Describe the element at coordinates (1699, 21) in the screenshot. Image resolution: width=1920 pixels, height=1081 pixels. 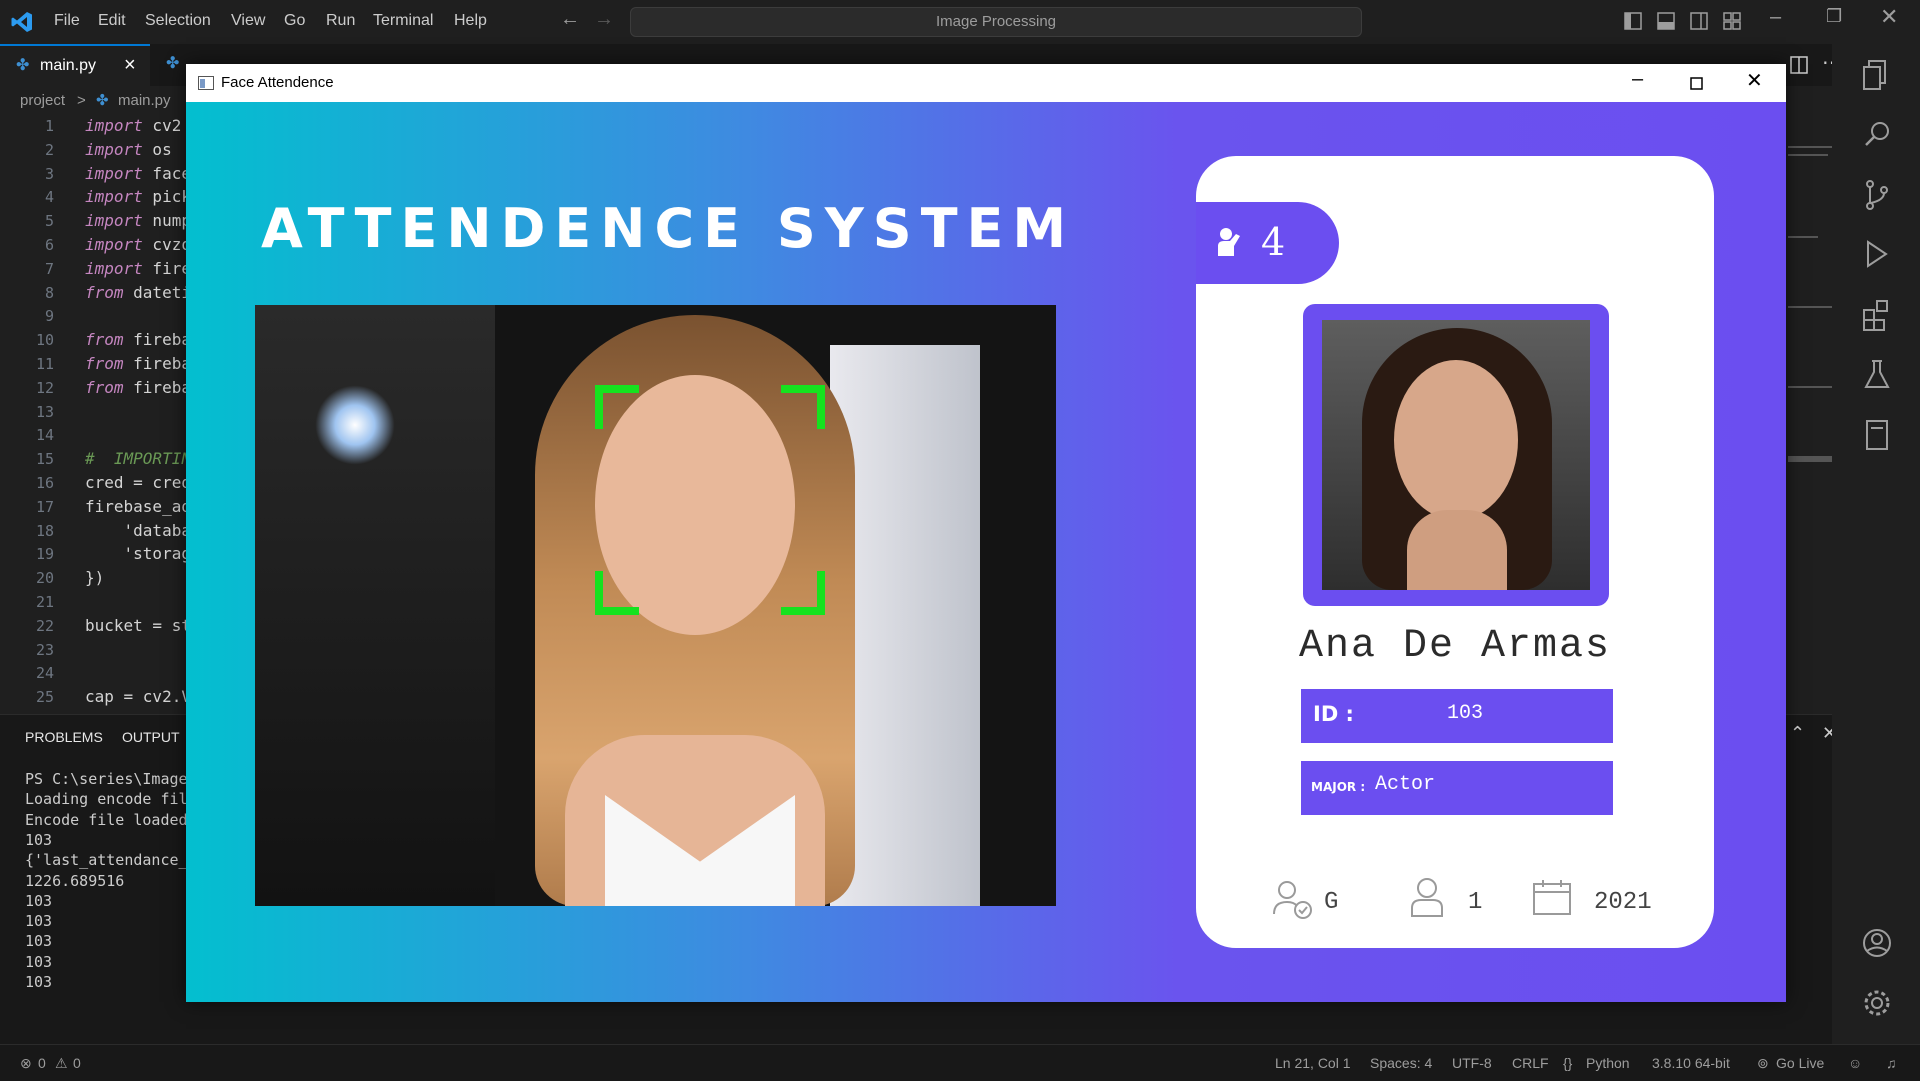
I see `toggle-secondary-sidebar-icon` at that location.